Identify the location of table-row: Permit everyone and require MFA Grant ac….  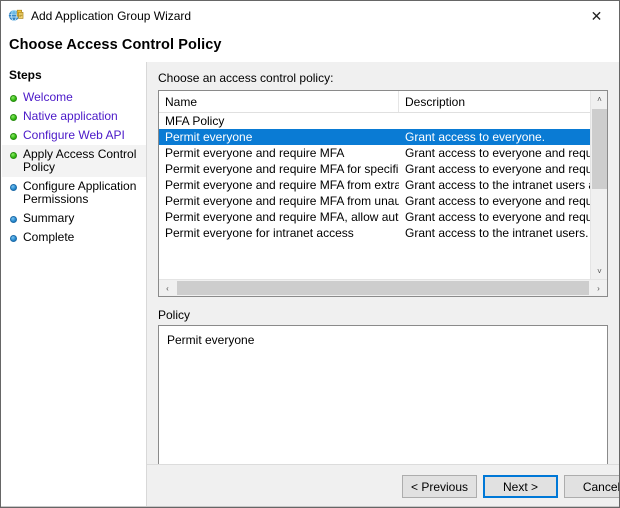
(383, 153).